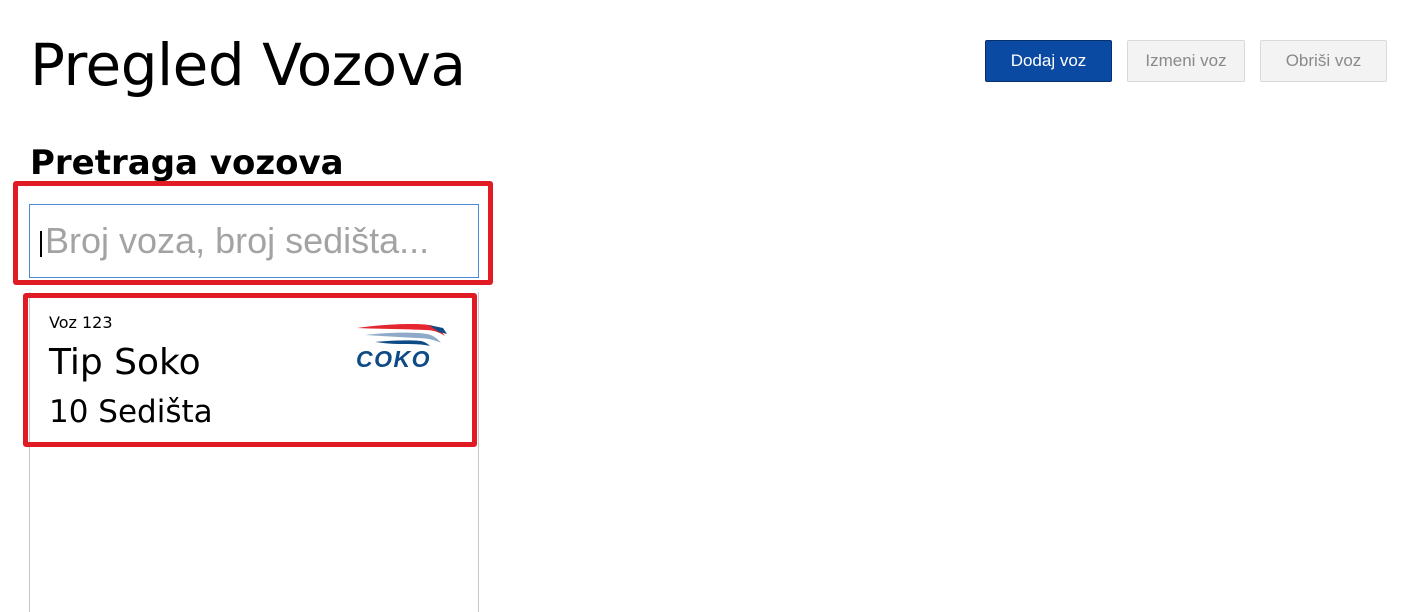 This screenshot has width=1407, height=612. Describe the element at coordinates (393, 359) in the screenshot. I see `logo-text: COKO` at that location.